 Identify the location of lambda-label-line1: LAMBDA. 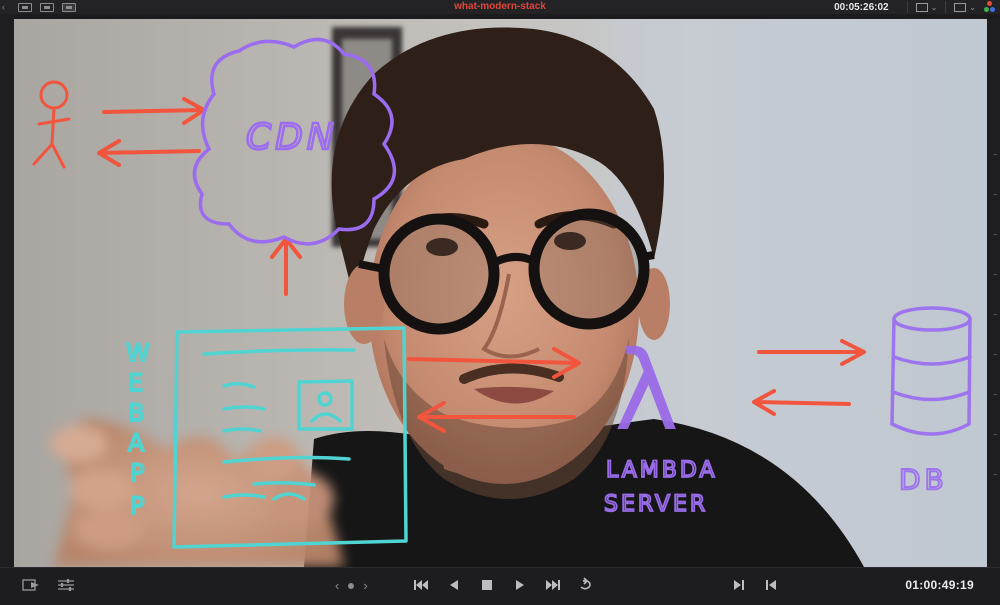
(662, 470).